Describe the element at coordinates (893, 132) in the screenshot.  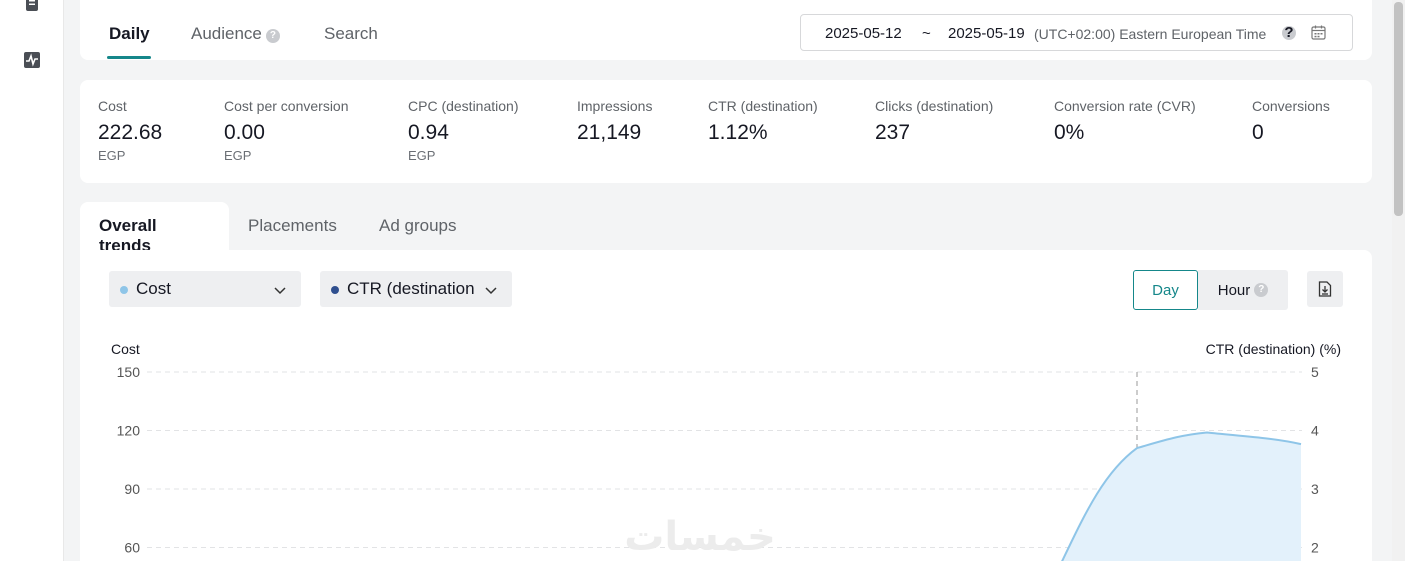
I see `metric-value: 237` at that location.